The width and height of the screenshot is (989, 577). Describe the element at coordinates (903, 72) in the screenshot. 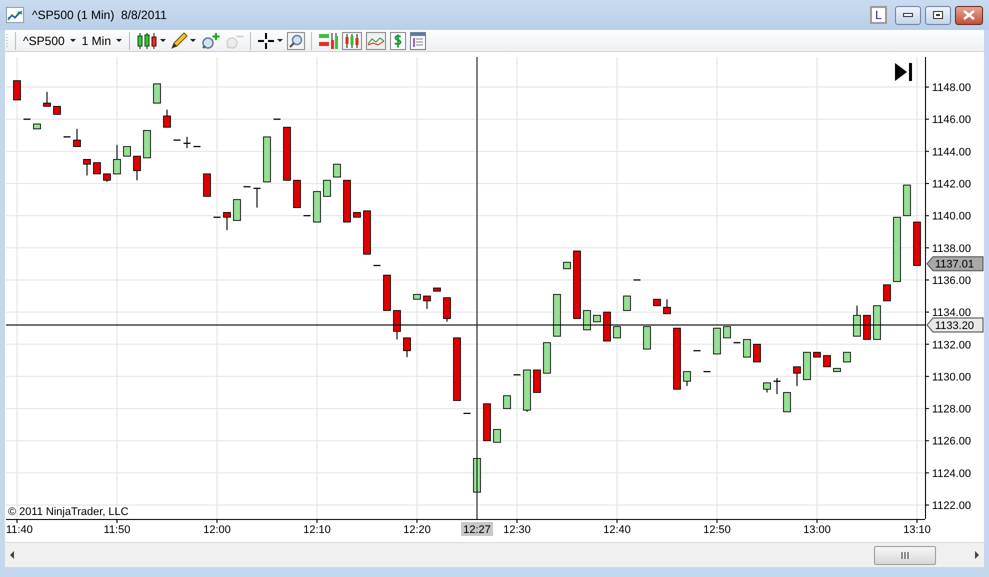

I see `skip-to-end-icon` at that location.